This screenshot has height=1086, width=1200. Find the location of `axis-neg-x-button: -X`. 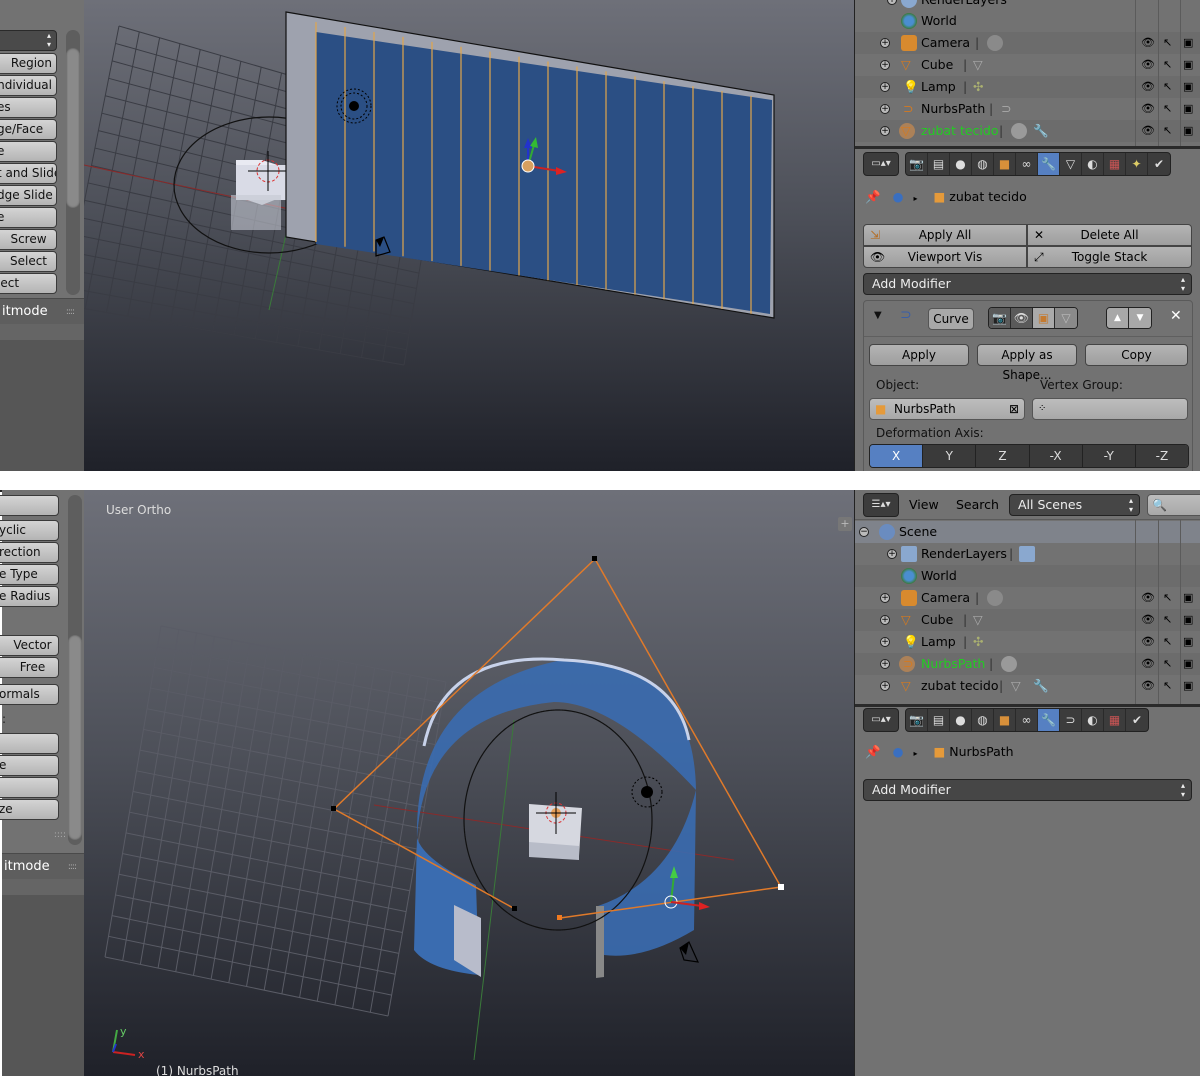

axis-neg-x-button: -X is located at coordinates (1056, 456).